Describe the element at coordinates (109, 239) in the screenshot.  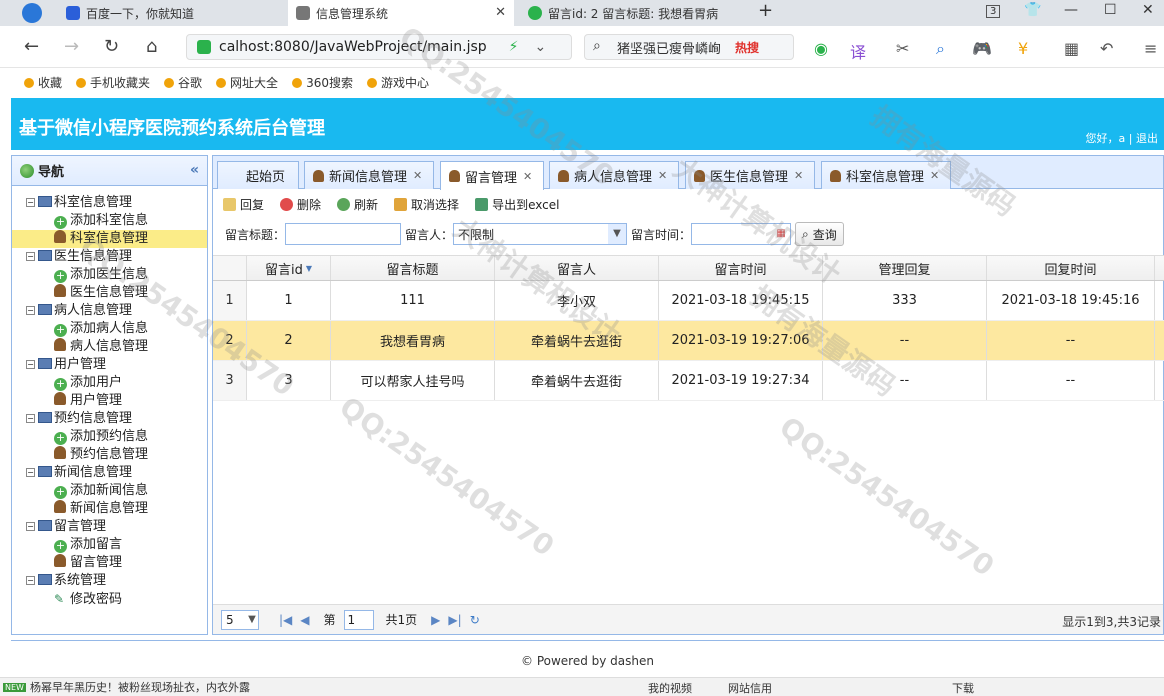
I see `tree-item: 科室信息管理` at that location.